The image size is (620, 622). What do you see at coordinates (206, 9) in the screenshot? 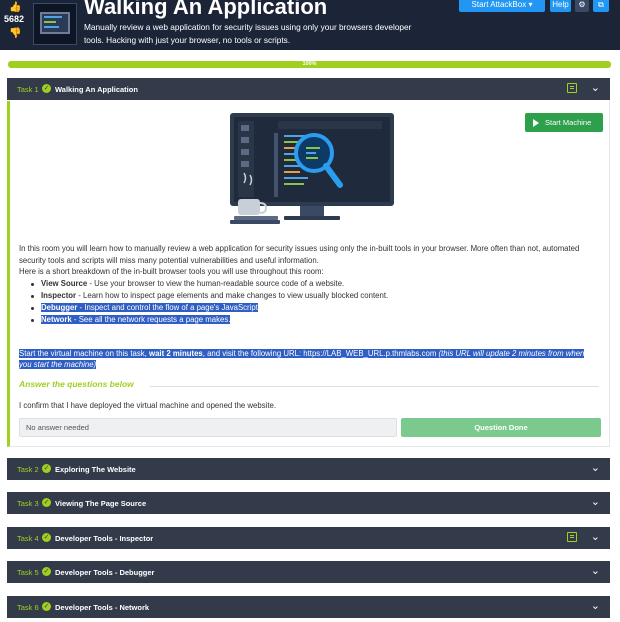
I see `room-title: Walking An Application` at bounding box center [206, 9].